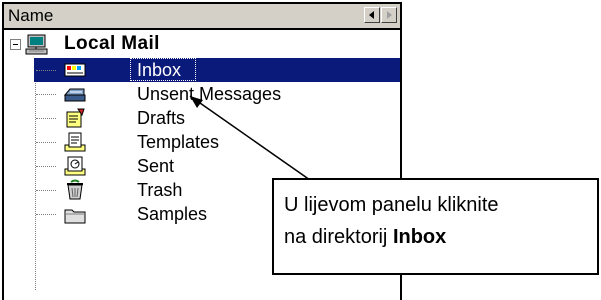  I want to click on column-header-label: Name, so click(31, 15).